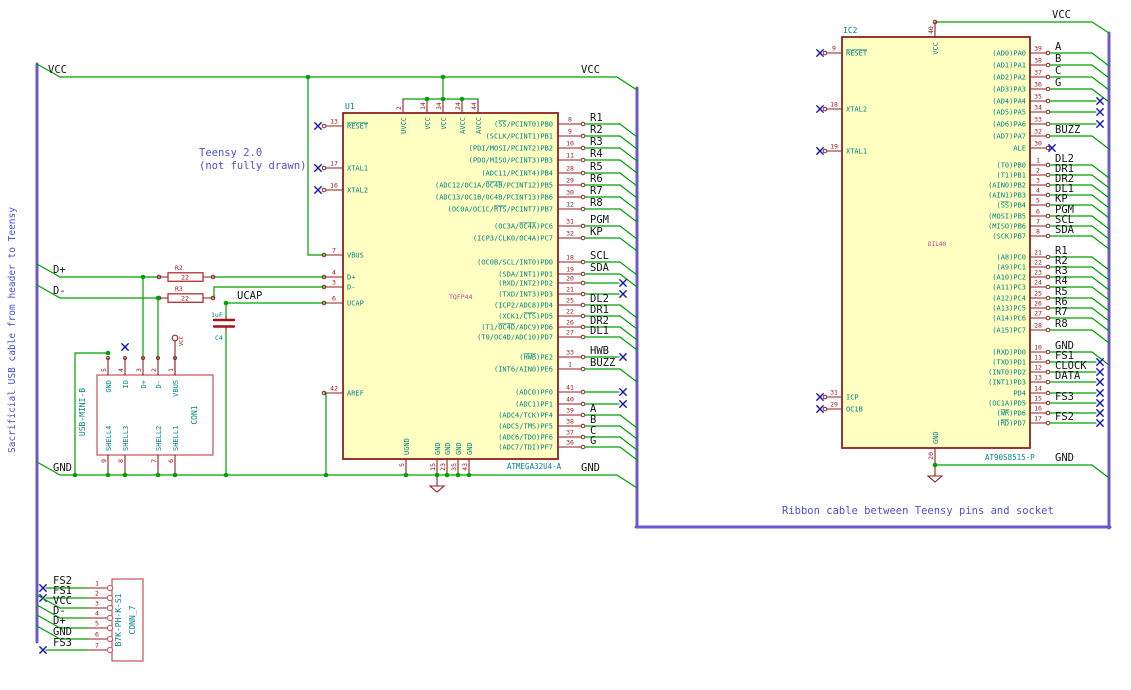 This screenshot has height=690, width=1131. Describe the element at coordinates (118, 619) in the screenshot. I see `component-value: B7K-PH-K-S1` at that location.